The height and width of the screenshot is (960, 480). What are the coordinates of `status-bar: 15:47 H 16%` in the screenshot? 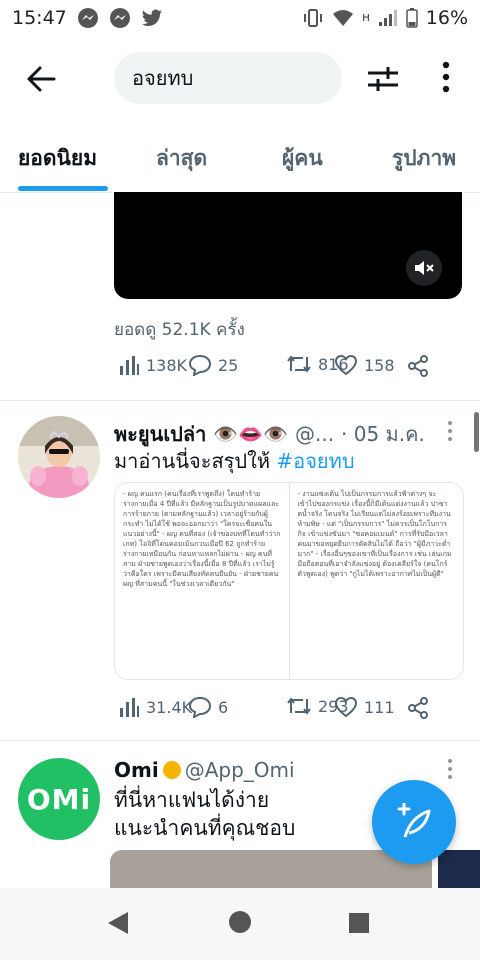 It's located at (240, 18).